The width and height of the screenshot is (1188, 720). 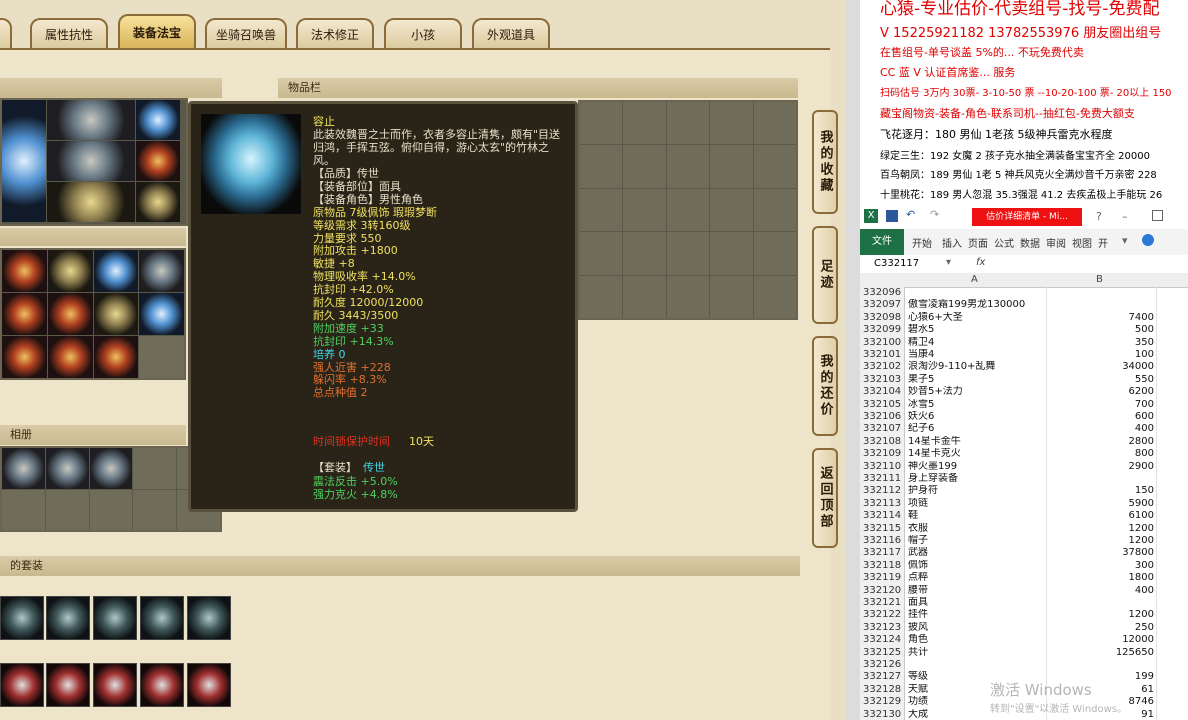 What do you see at coordinates (882, 653) in the screenshot?
I see `row-number: 332125` at bounding box center [882, 653].